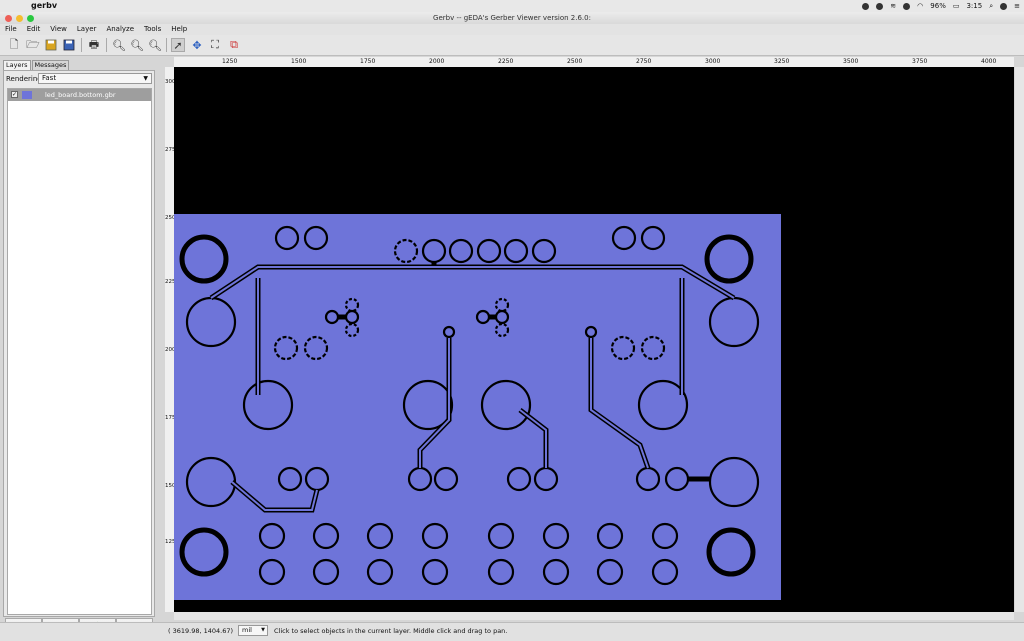 The height and width of the screenshot is (641, 1024). Describe the element at coordinates (34, 29) in the screenshot. I see `menu-edit: Edit` at that location.